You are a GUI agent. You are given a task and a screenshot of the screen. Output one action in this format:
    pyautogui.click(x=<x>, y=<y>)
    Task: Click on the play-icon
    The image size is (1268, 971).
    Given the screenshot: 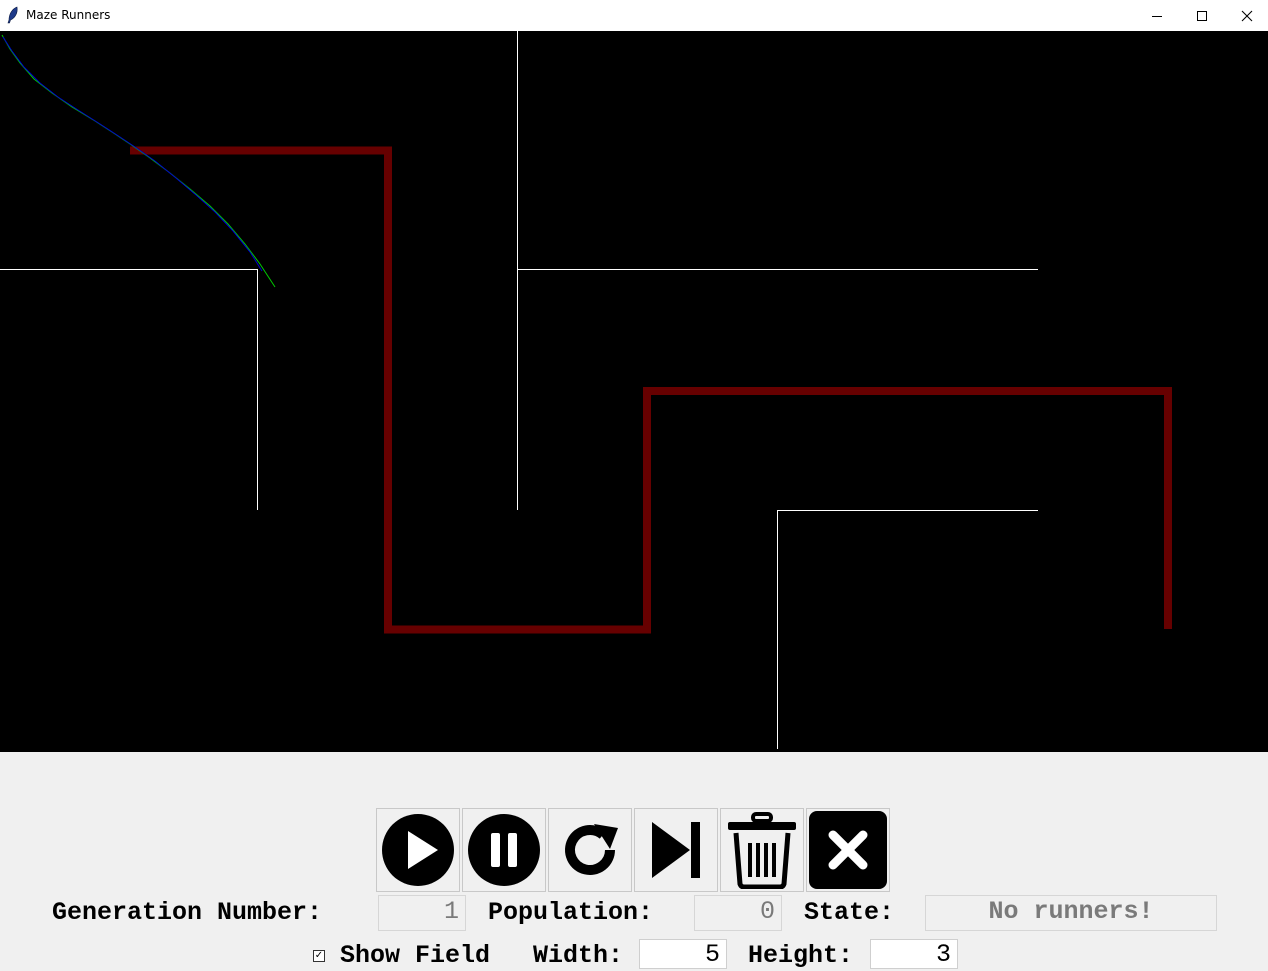 What is the action you would take?
    pyautogui.click(x=418, y=850)
    